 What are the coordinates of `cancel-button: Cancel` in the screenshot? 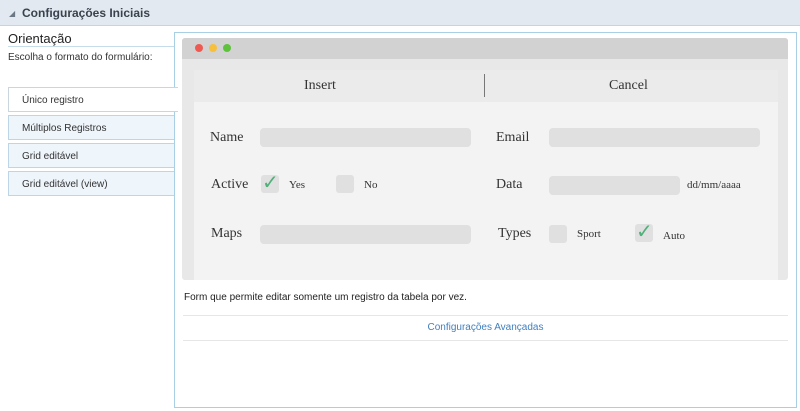 It's located at (628, 85).